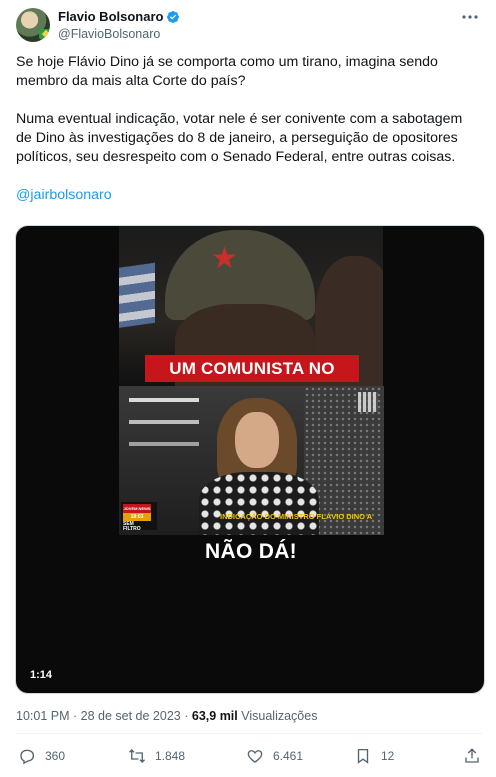  Describe the element at coordinates (214, 716) in the screenshot. I see `views-count: 63,9 mil` at that location.